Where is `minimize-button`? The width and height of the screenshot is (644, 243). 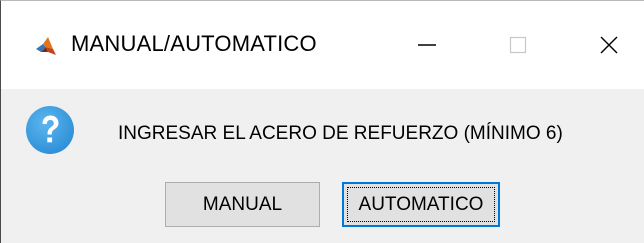
minimize-button is located at coordinates (427, 45).